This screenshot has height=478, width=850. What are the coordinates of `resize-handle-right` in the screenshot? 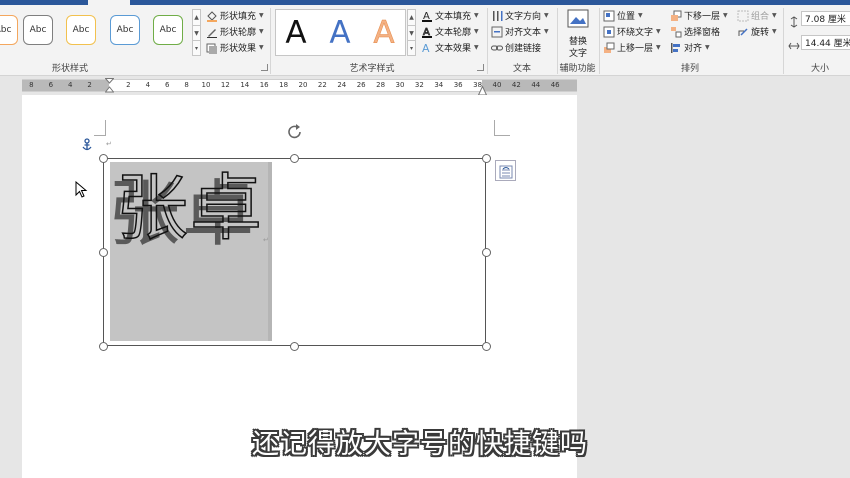 It's located at (486, 252).